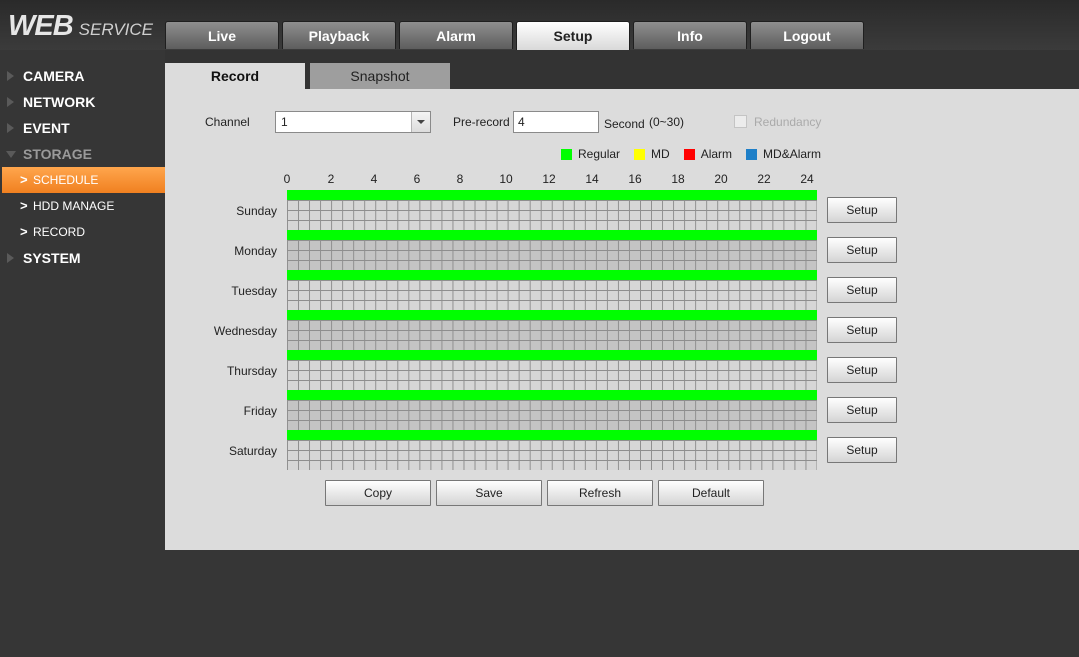 The image size is (1079, 657). I want to click on day-label-saturday: Saturday, so click(252, 451).